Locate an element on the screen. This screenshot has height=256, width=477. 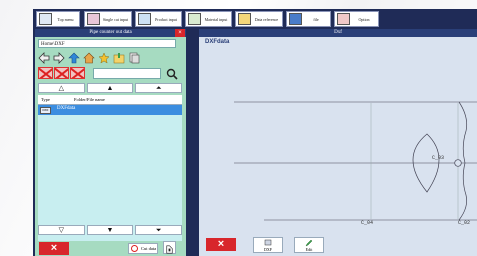
toolbar-option-button: Option is located at coordinates (356, 19).